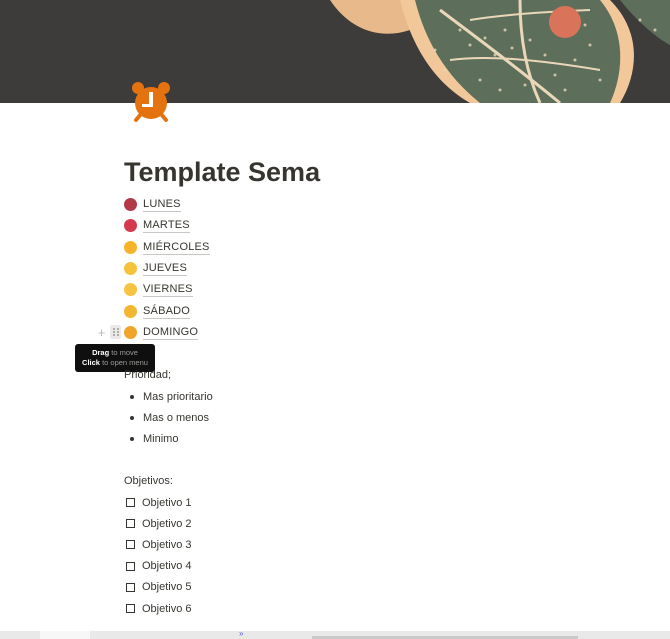 This screenshot has width=670, height=639. I want to click on page-link-label: JUEVES, so click(165, 269).